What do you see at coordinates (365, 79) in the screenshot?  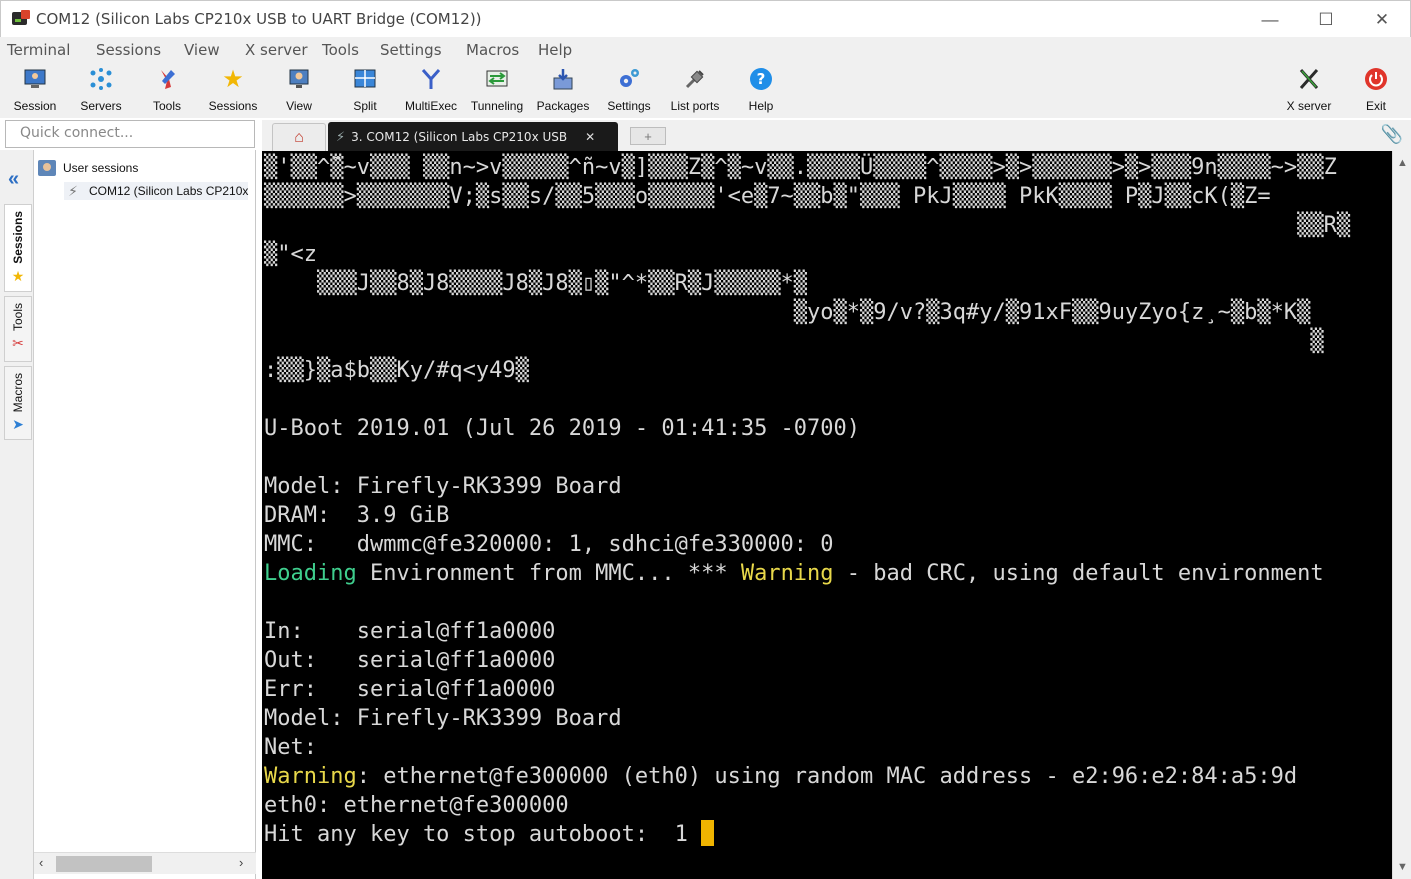 I see `split-icon` at bounding box center [365, 79].